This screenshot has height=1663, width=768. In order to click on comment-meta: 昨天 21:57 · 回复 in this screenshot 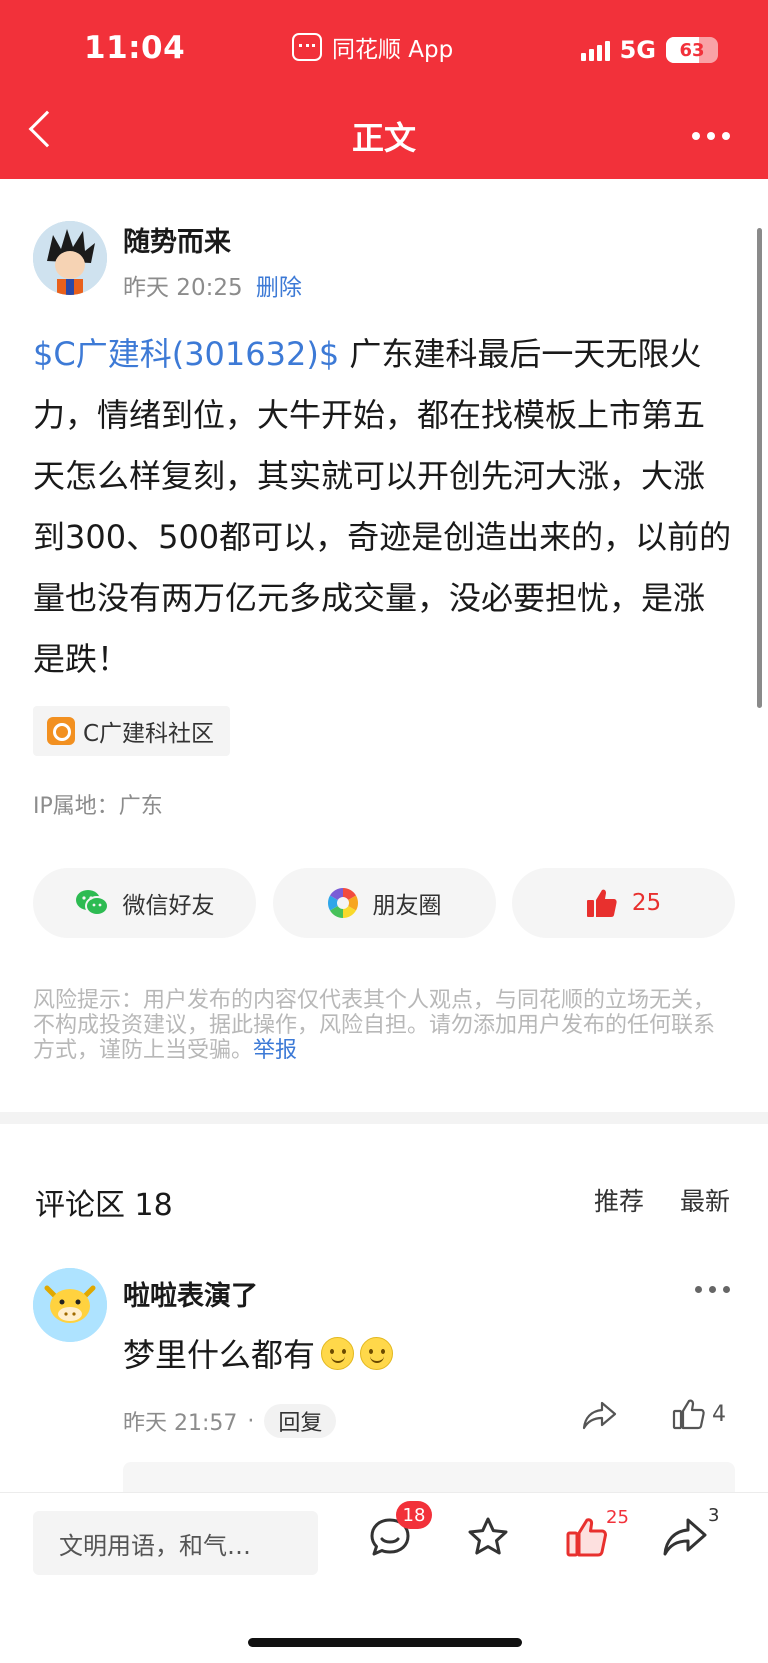, I will do `click(230, 1421)`.